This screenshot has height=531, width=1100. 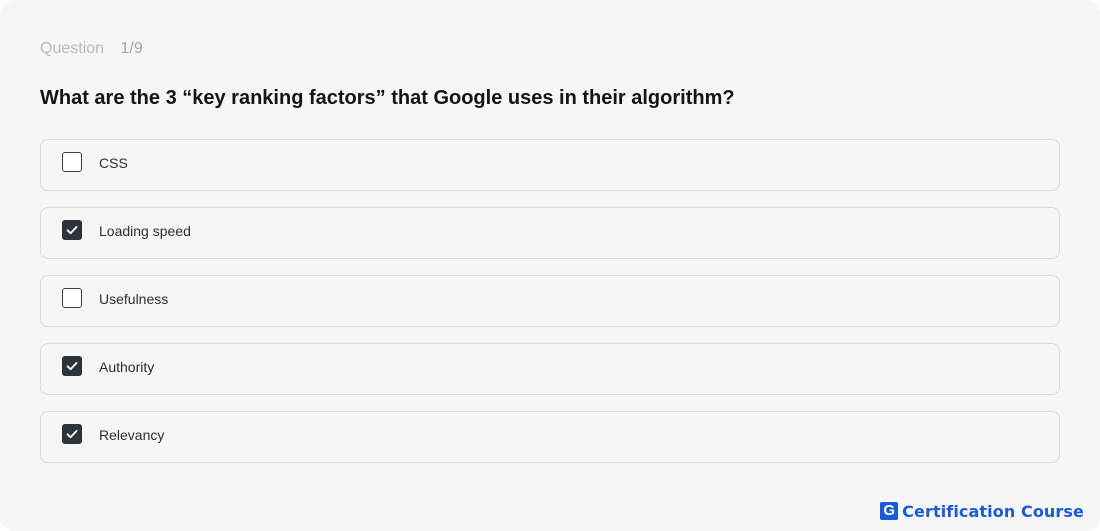 I want to click on option-label: Relevancy, so click(x=132, y=435).